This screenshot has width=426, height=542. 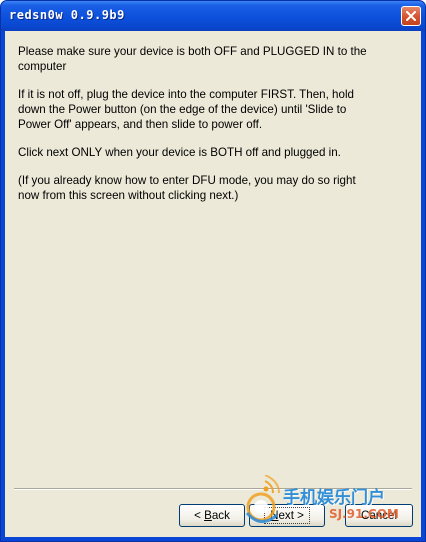 I want to click on title-bar: redsn0w 0.9.9b9, so click(x=213, y=16).